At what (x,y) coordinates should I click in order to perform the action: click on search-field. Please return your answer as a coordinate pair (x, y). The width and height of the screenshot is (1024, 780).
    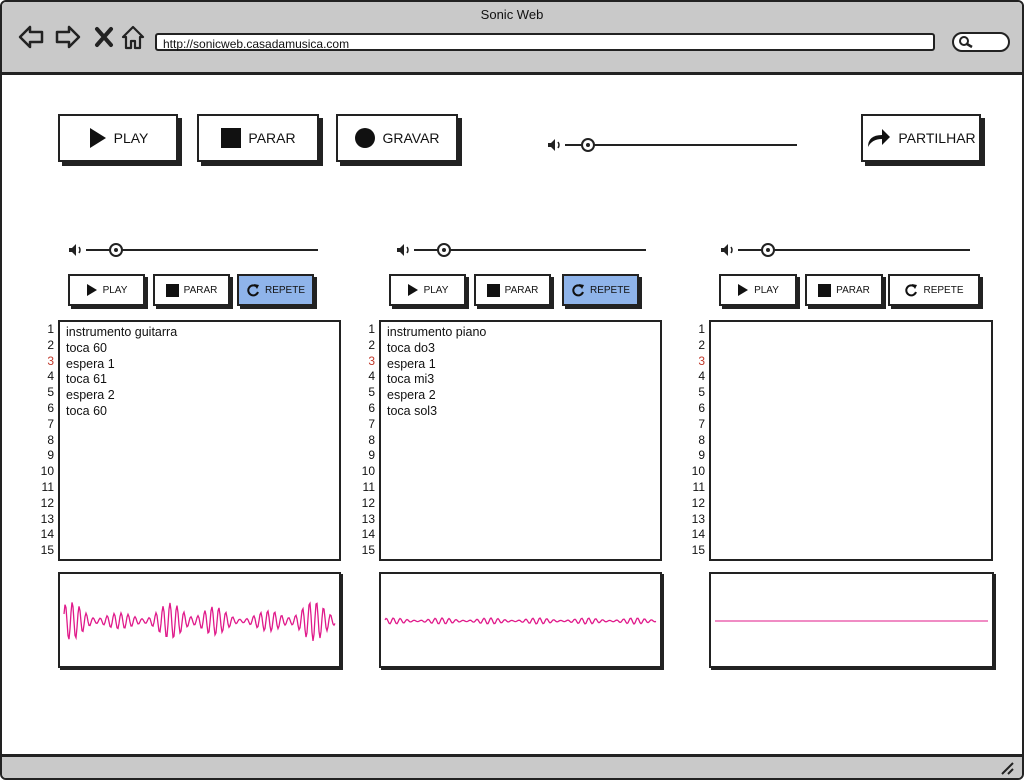
    Looking at the image, I should click on (981, 42).